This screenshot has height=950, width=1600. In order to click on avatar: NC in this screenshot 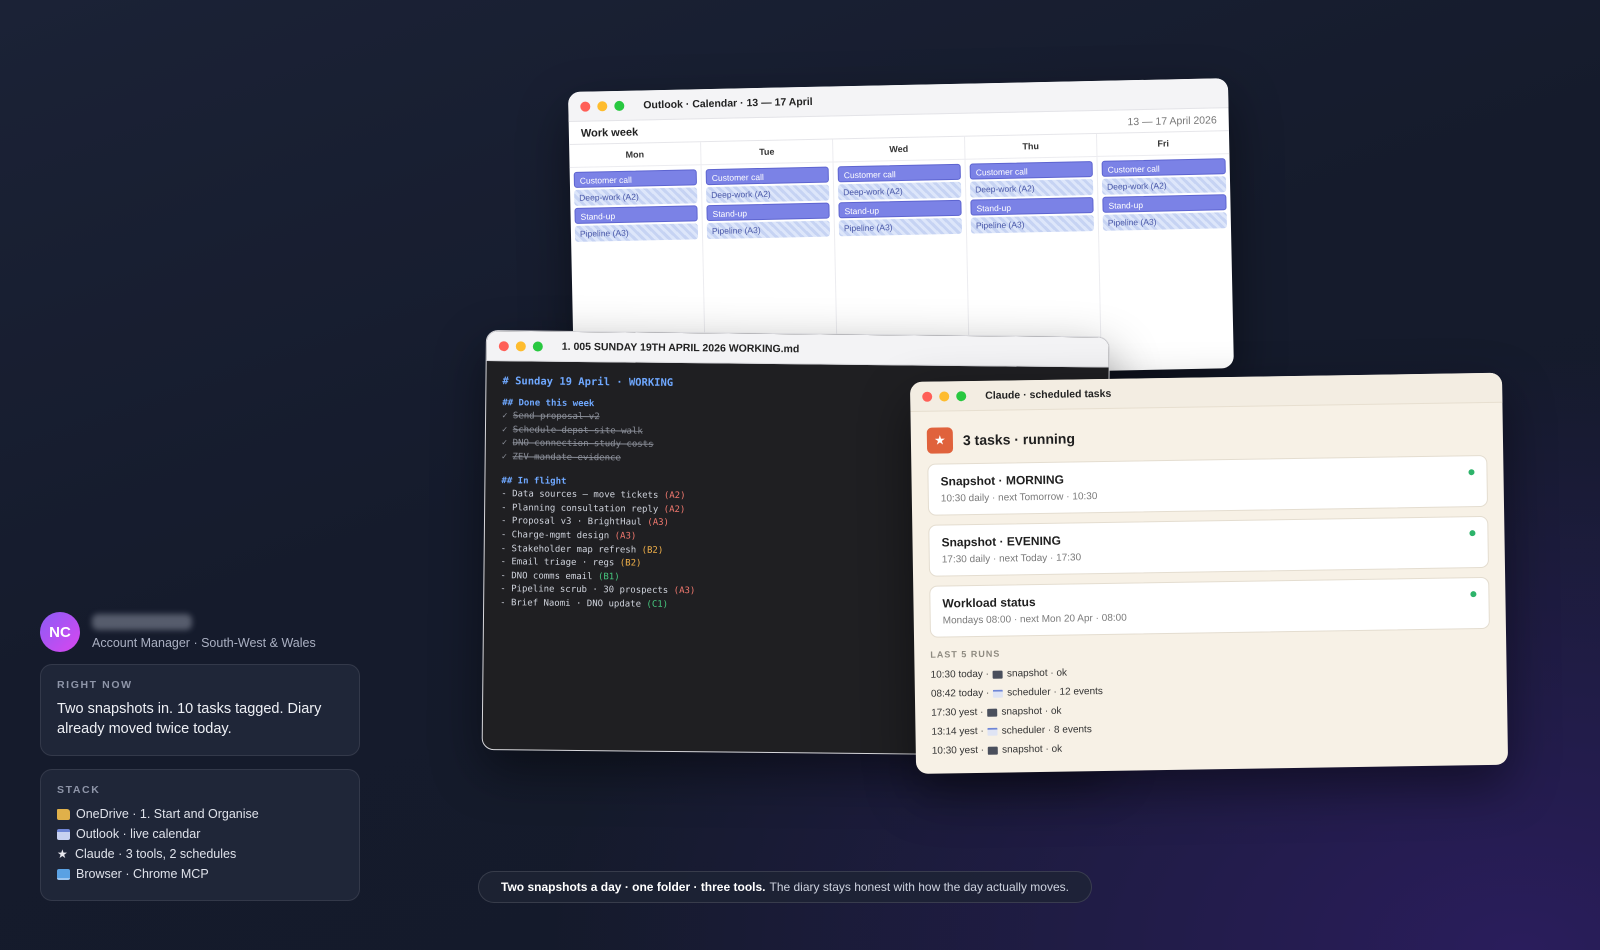, I will do `click(60, 632)`.